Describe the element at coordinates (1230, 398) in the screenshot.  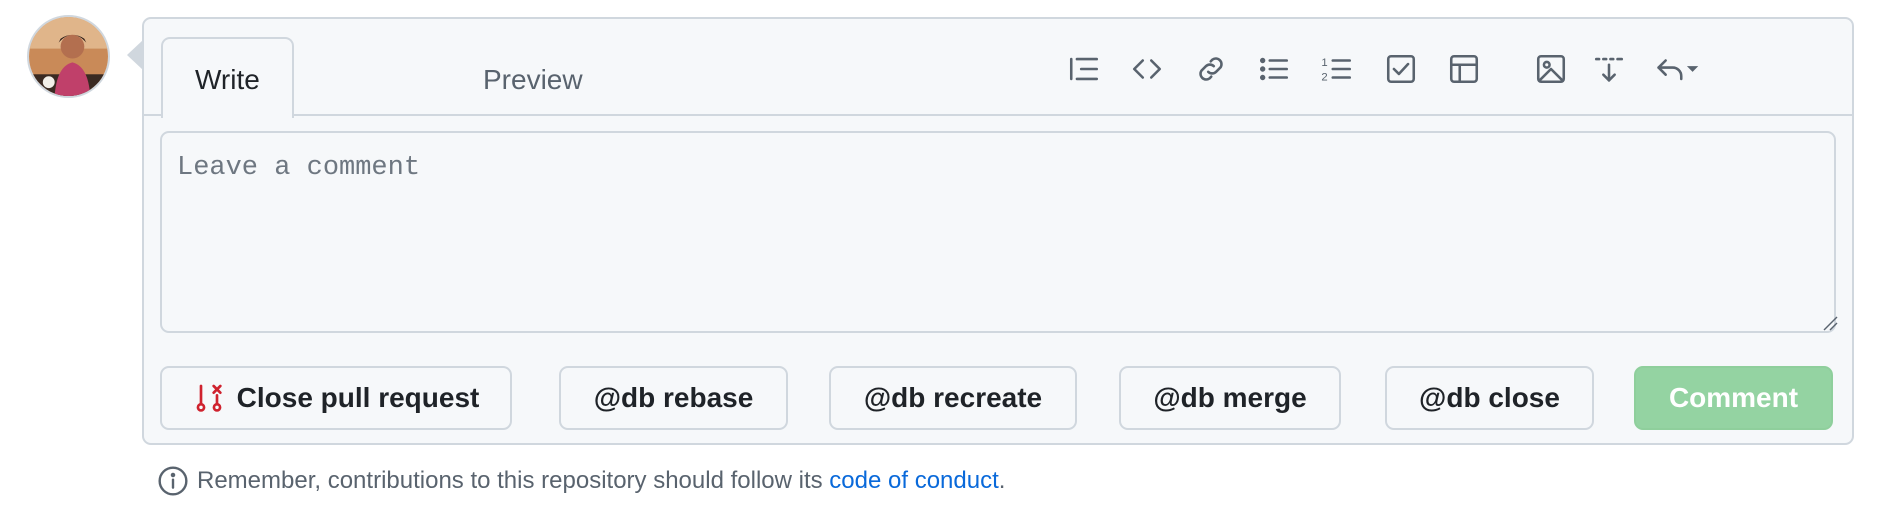
I see `db-merge-button: @db merge` at that location.